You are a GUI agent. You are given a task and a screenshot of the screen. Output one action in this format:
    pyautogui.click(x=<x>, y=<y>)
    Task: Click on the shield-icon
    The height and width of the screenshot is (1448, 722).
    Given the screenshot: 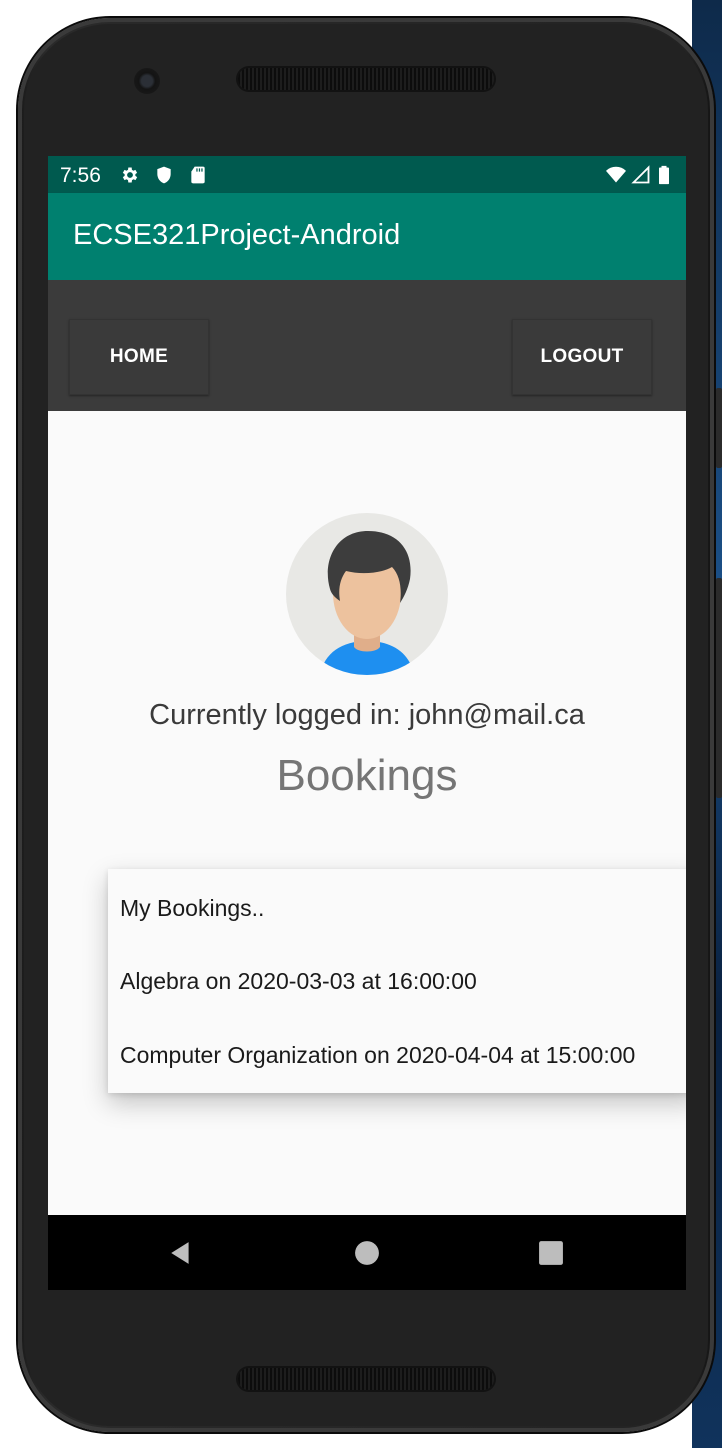 What is the action you would take?
    pyautogui.click(x=164, y=175)
    